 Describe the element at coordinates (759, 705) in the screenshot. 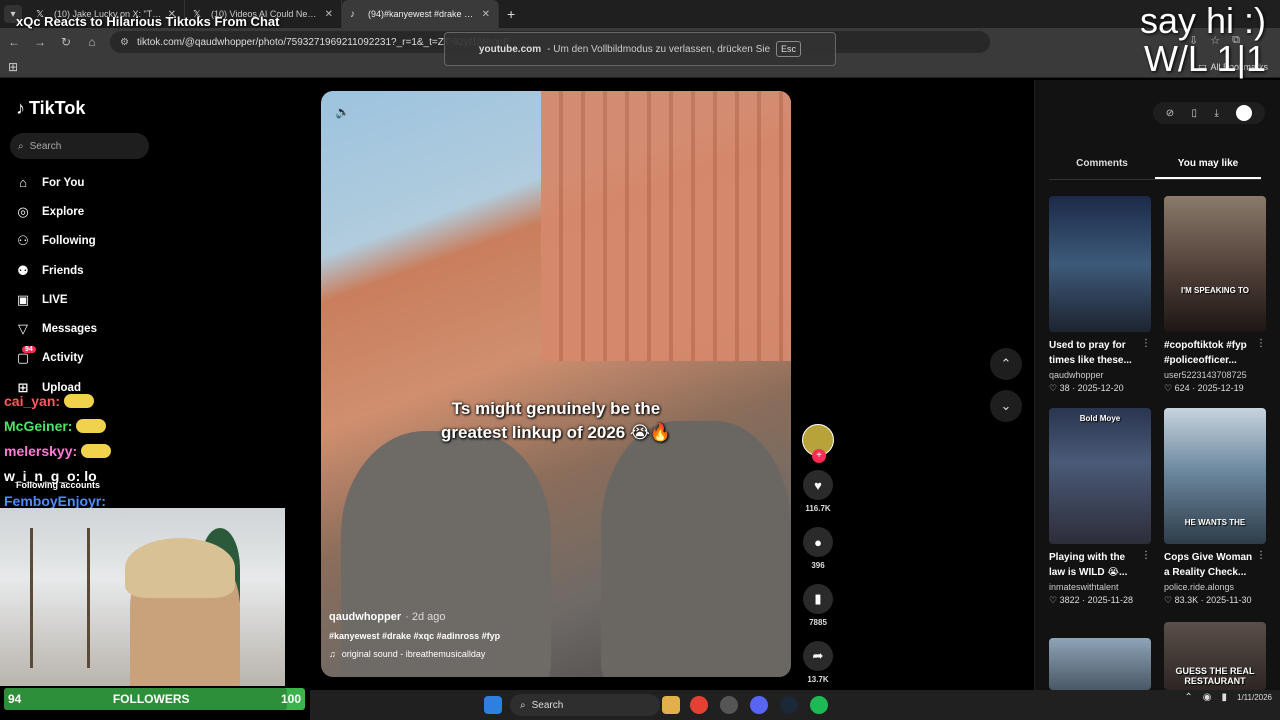

I see `discord-icon` at that location.